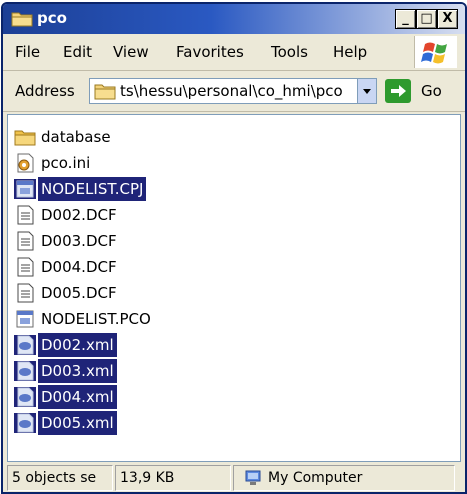 The width and height of the screenshot is (467, 494). Describe the element at coordinates (45, 91) in the screenshot. I see `address-label: Address` at that location.